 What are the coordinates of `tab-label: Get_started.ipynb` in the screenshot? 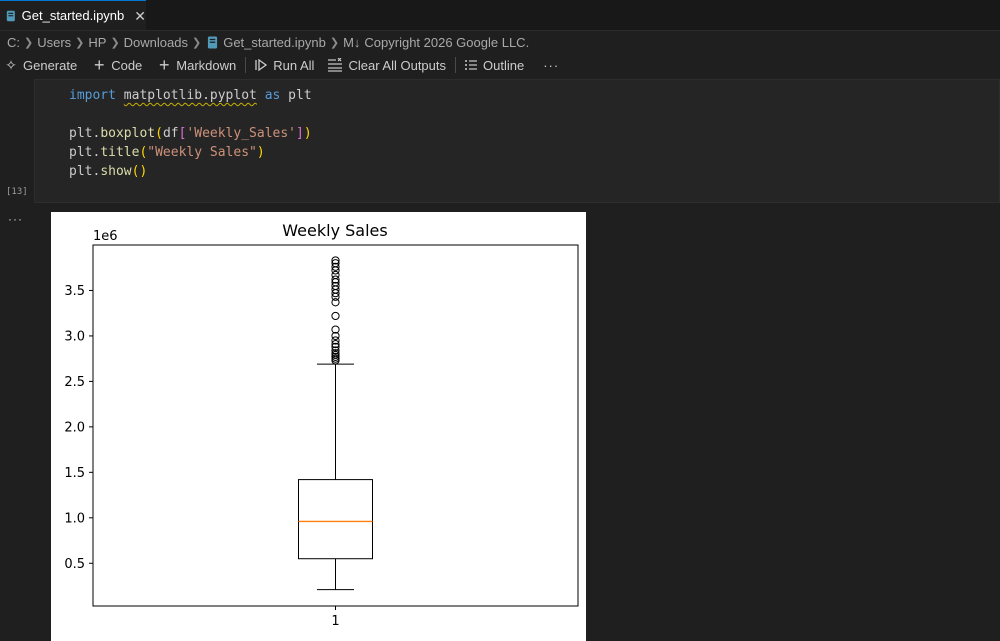 It's located at (73, 15).